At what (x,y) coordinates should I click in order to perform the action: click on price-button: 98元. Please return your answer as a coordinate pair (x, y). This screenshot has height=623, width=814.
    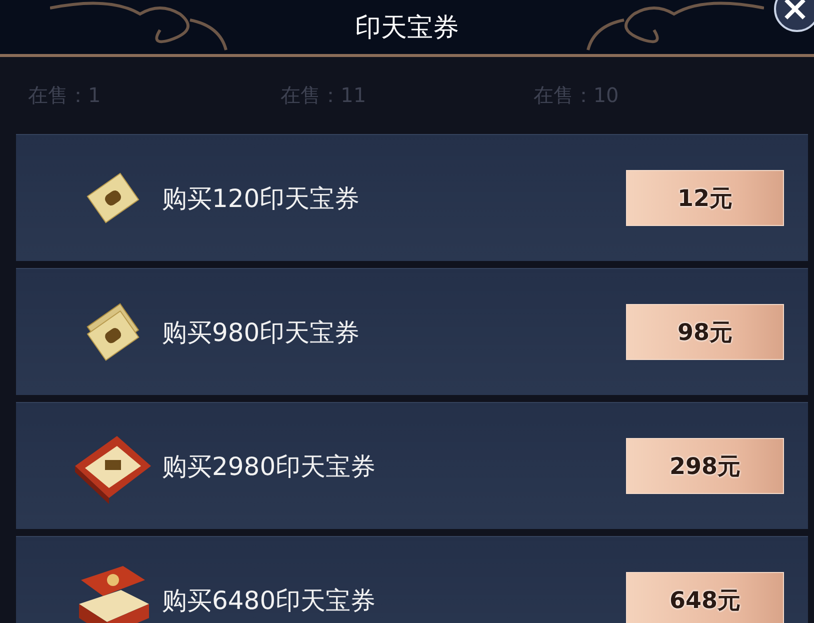
    Looking at the image, I should click on (705, 332).